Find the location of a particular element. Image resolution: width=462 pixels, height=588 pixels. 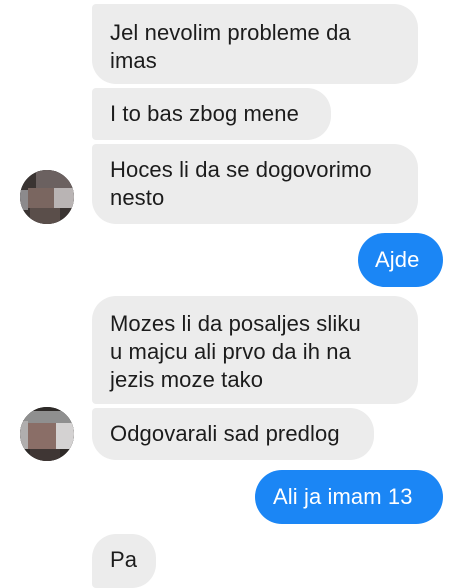

message-bubble-received: Odgovarali sad predlog is located at coordinates (233, 434).